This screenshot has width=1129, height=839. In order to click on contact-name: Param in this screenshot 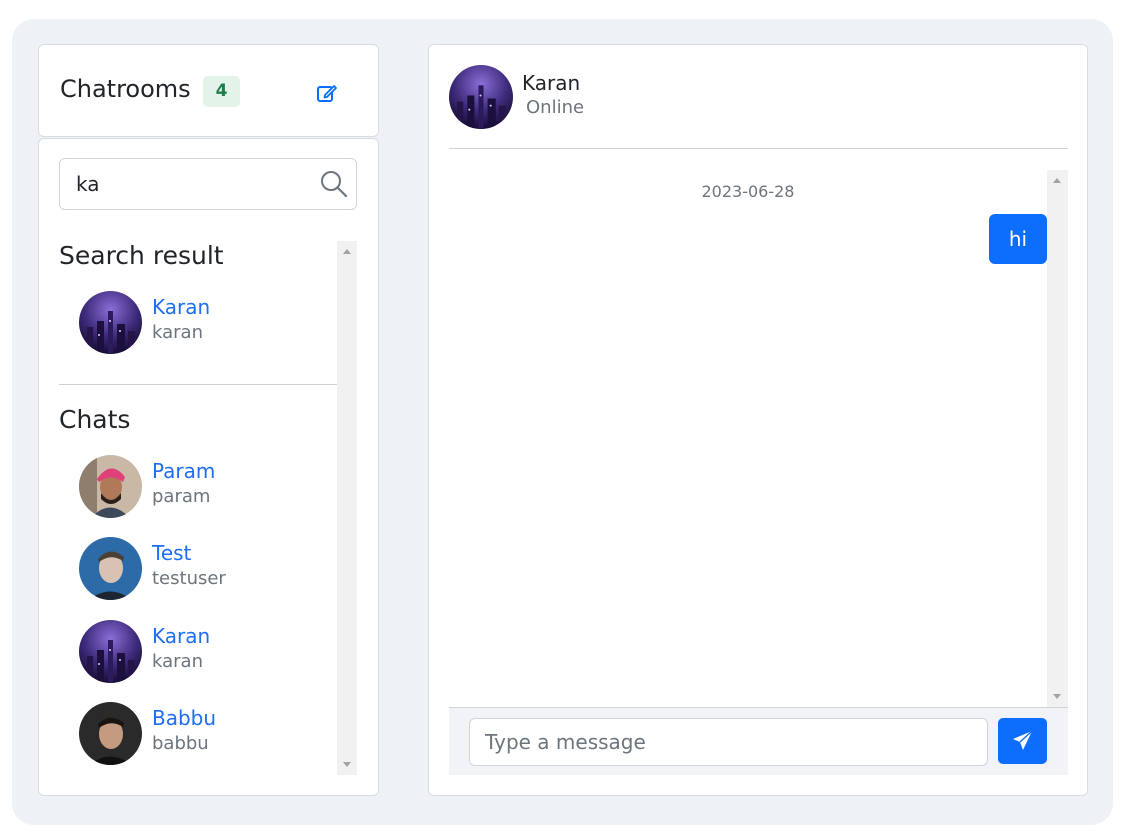, I will do `click(184, 471)`.